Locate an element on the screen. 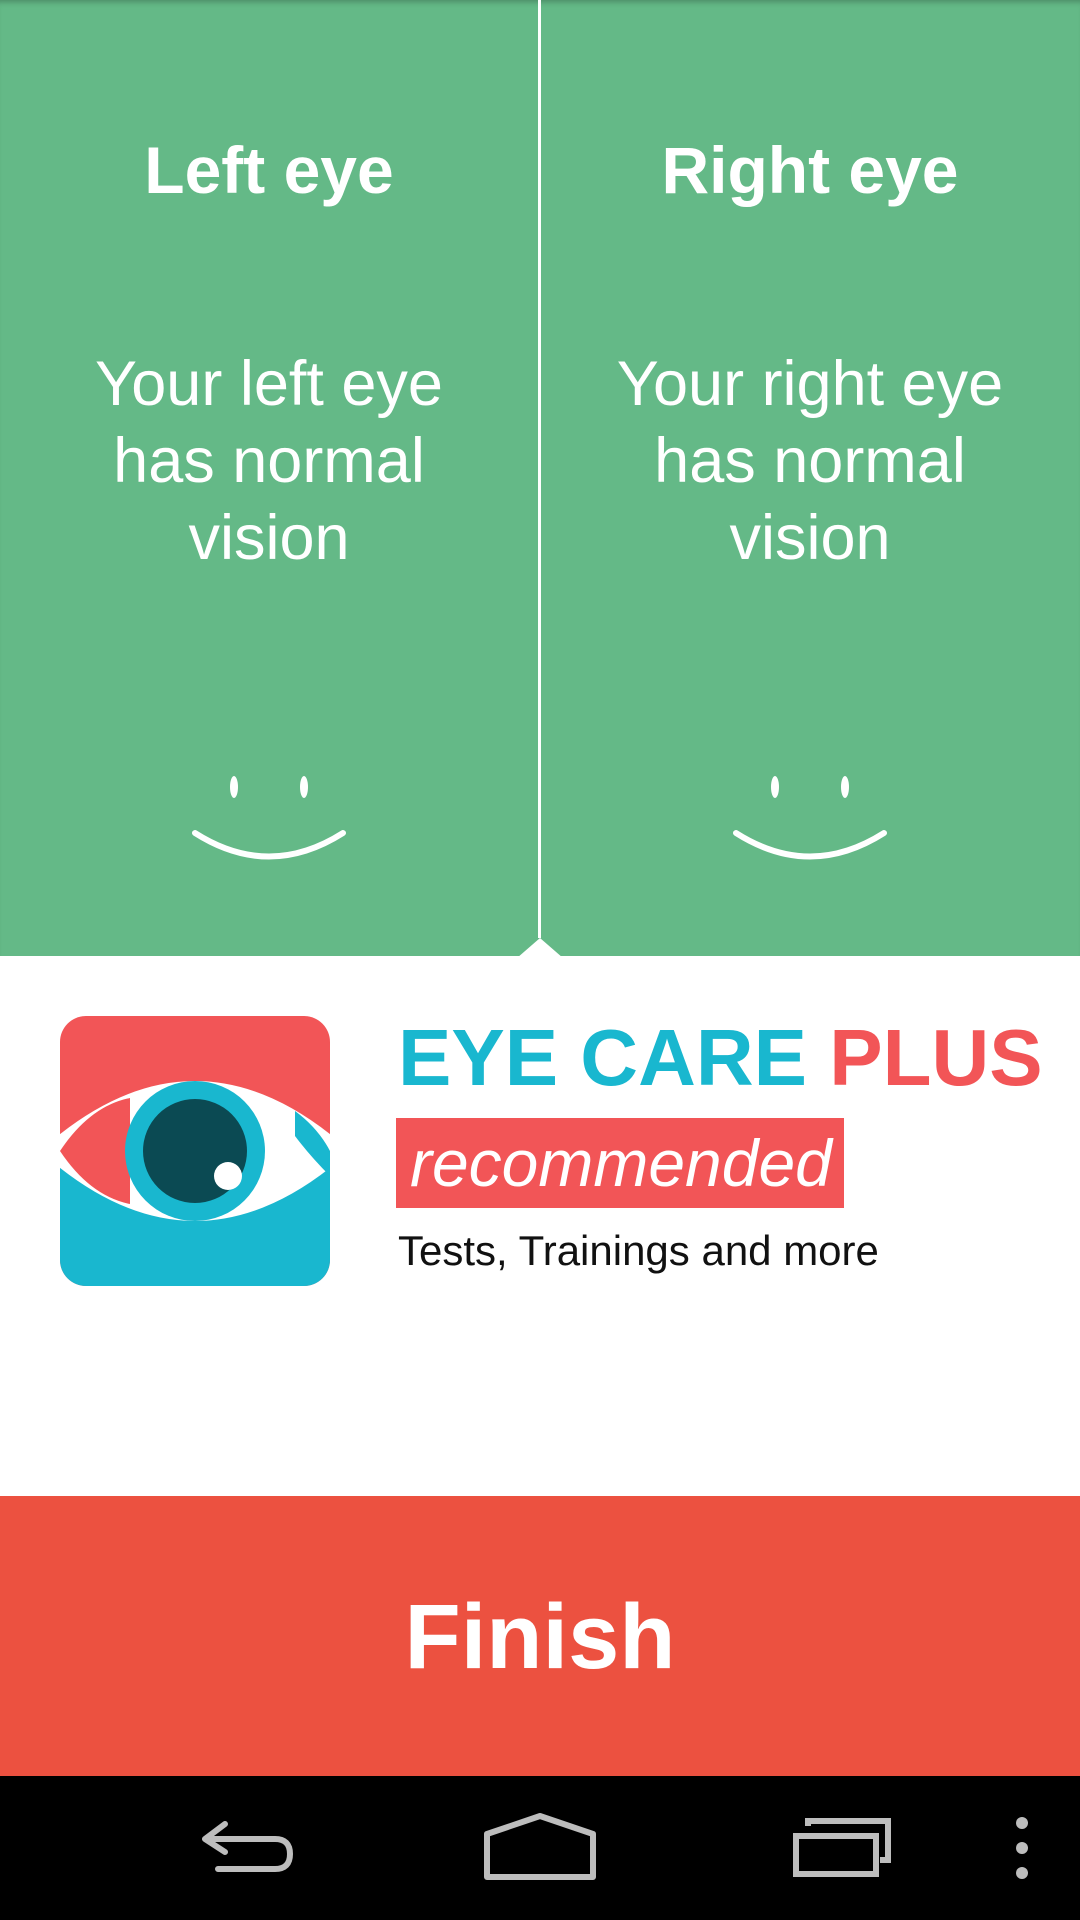 The width and height of the screenshot is (1080, 1920). back-icon is located at coordinates (247, 1846).